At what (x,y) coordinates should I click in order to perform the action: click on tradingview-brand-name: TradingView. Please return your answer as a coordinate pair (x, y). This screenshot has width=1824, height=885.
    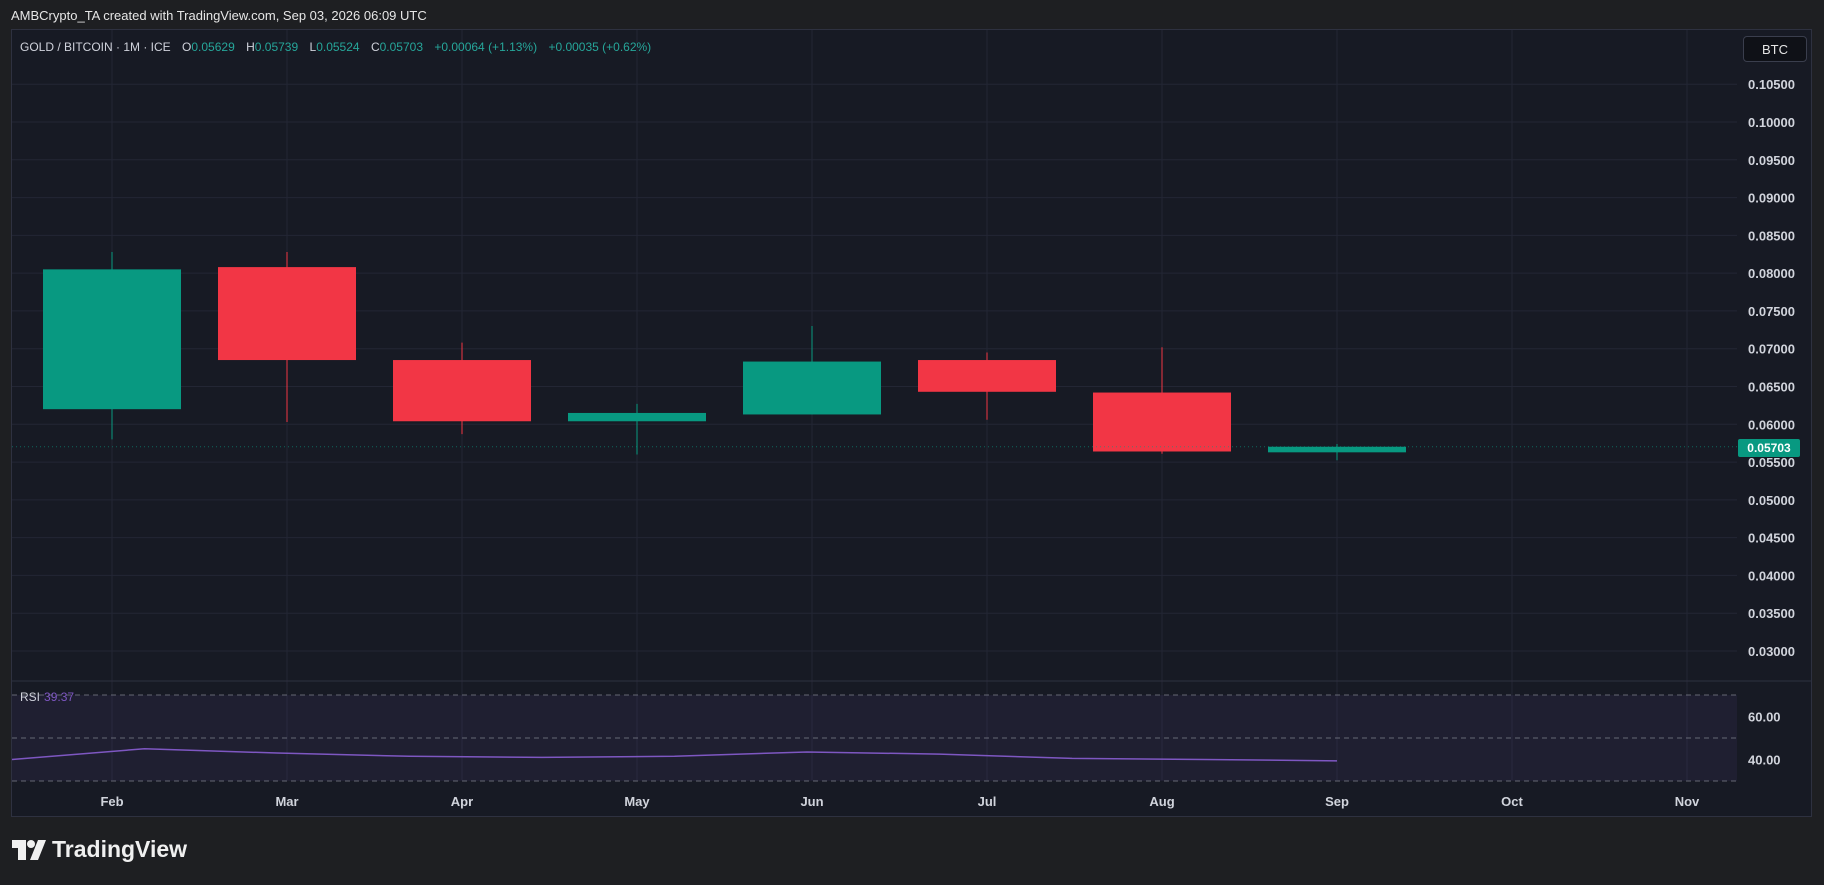
    Looking at the image, I should click on (120, 849).